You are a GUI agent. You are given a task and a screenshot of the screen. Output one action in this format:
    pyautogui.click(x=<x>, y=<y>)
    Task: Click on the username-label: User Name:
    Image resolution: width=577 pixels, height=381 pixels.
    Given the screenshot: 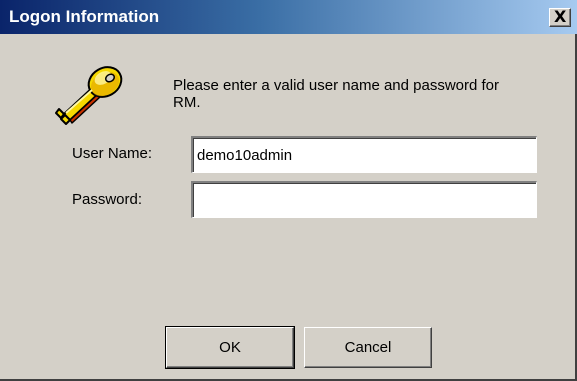 What is the action you would take?
    pyautogui.click(x=112, y=153)
    